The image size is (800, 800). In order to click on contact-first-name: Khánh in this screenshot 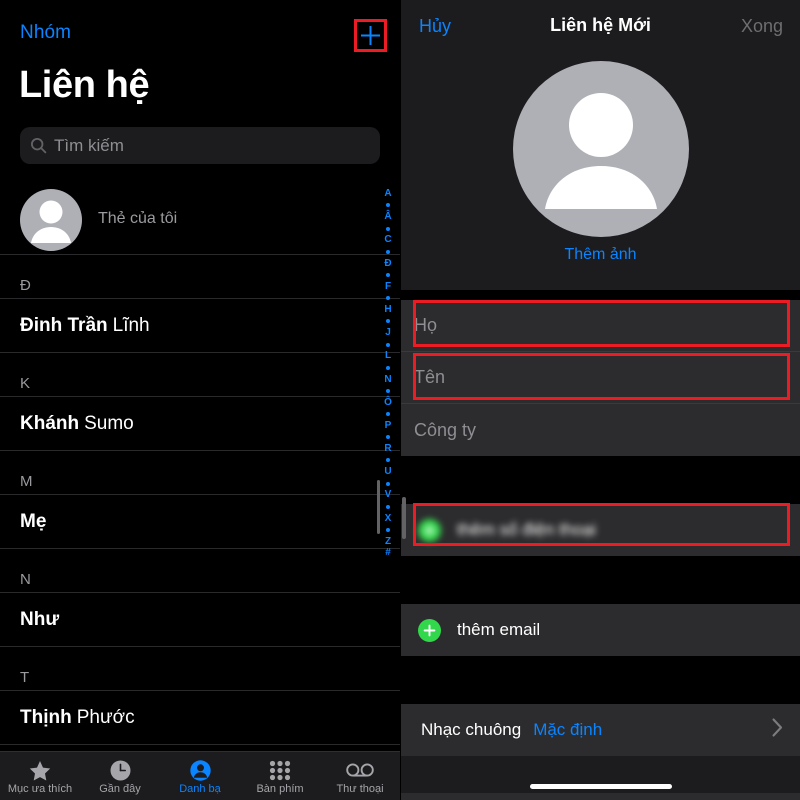, I will do `click(50, 423)`.